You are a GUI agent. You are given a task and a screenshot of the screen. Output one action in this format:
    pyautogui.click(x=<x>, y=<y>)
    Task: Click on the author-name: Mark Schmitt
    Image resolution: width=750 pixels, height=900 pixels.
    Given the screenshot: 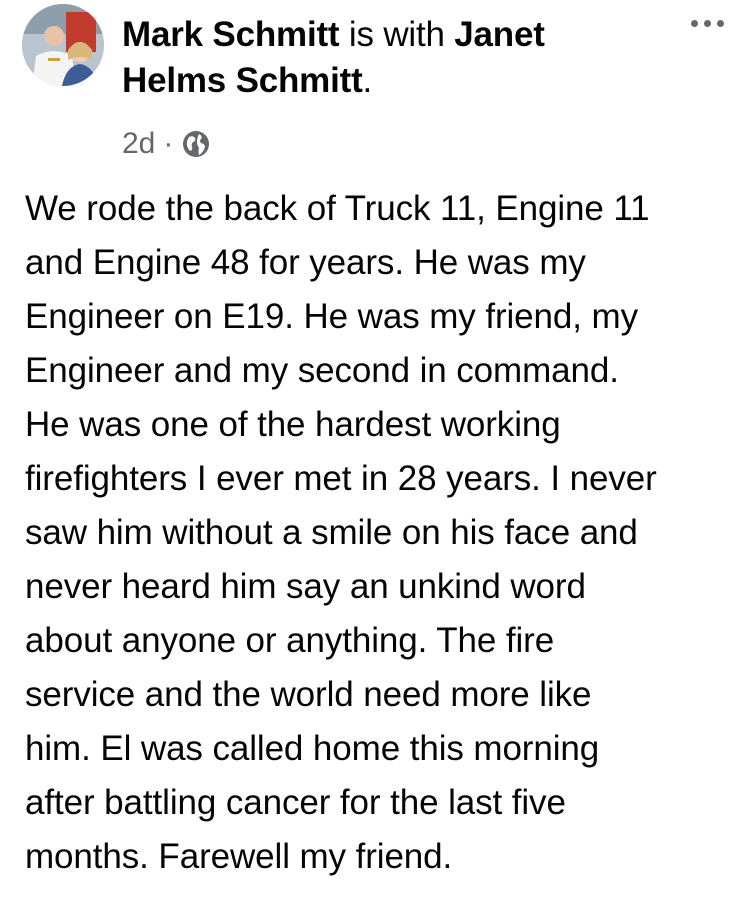 What is the action you would take?
    pyautogui.click(x=231, y=34)
    